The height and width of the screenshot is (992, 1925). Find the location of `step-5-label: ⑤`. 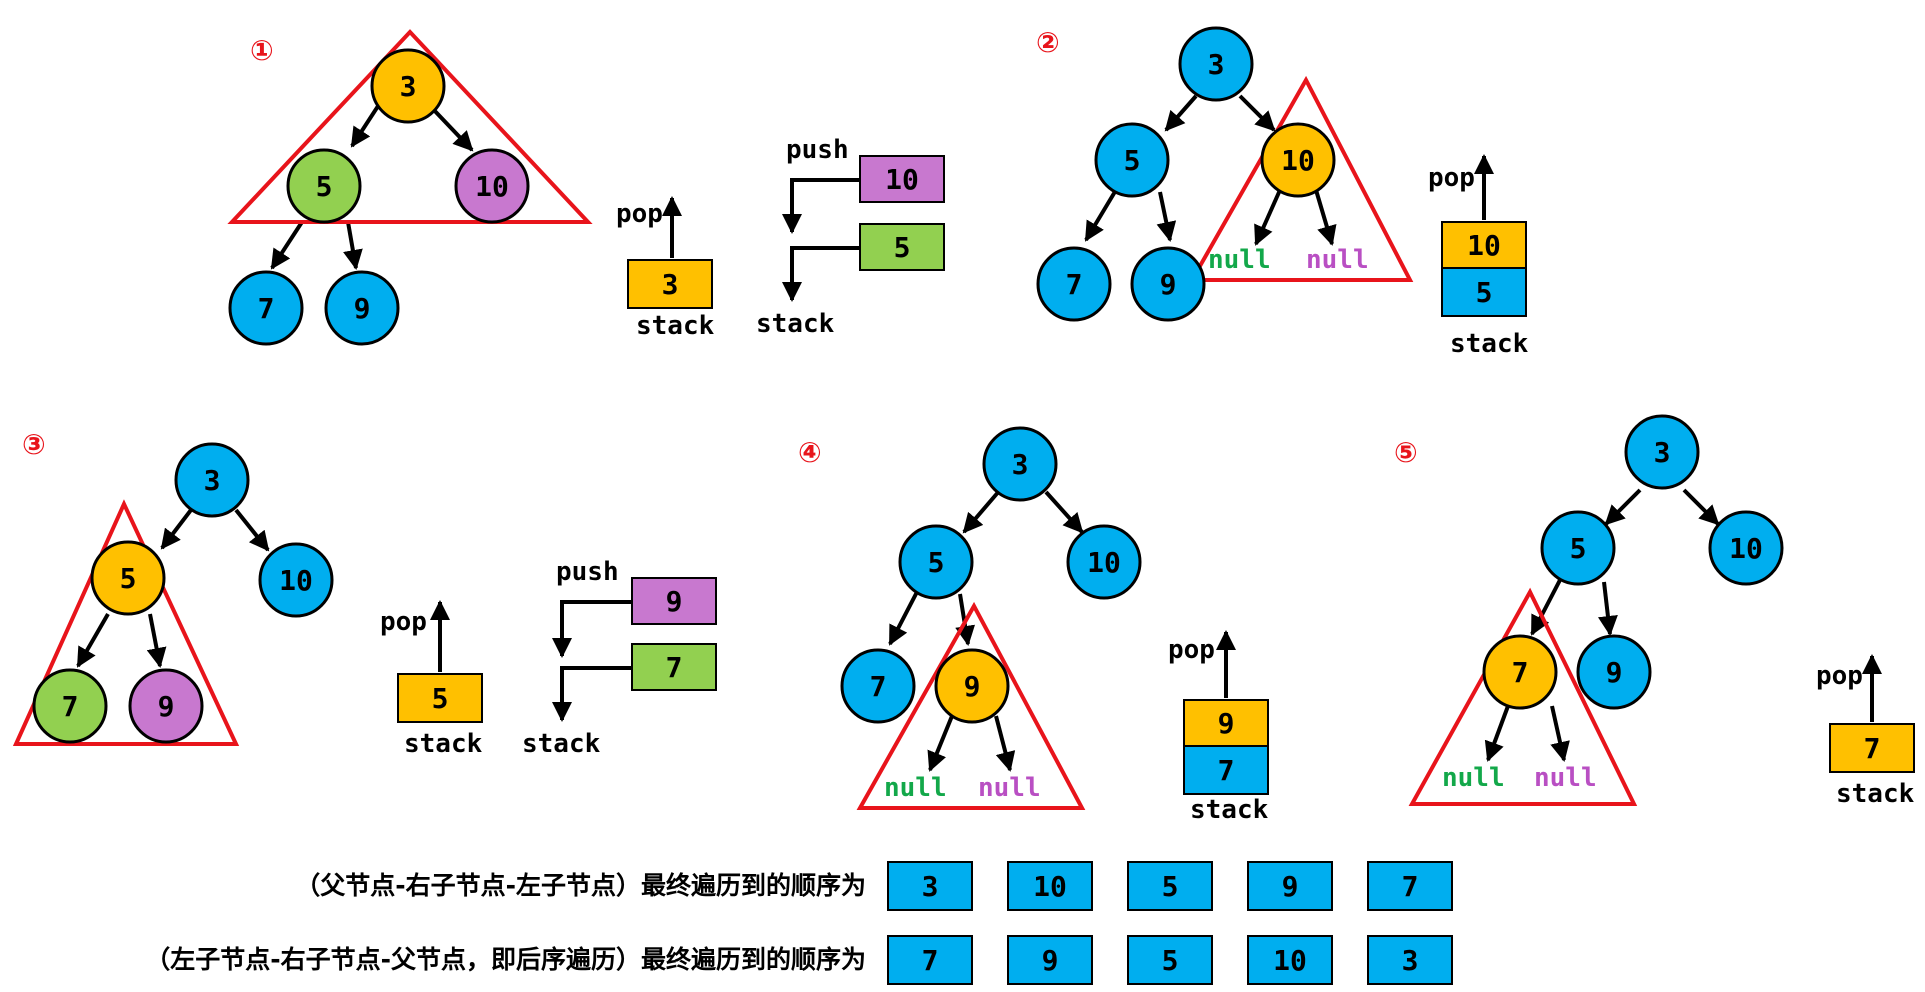

step-5-label: ⑤ is located at coordinates (1406, 452).